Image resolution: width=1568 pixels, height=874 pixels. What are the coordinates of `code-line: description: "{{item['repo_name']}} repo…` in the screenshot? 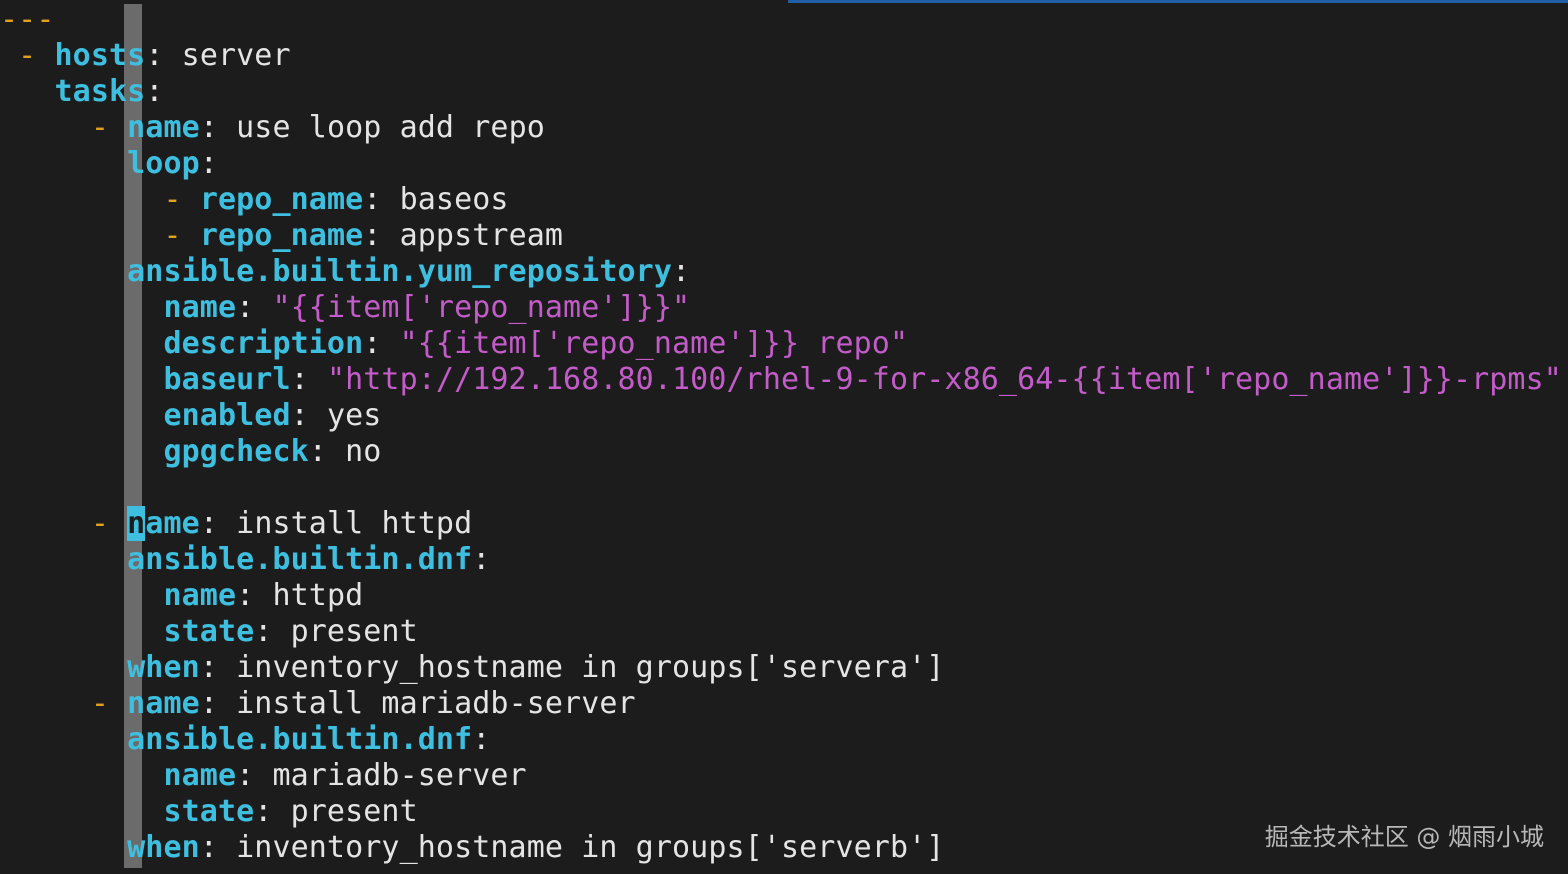 It's located at (781, 344).